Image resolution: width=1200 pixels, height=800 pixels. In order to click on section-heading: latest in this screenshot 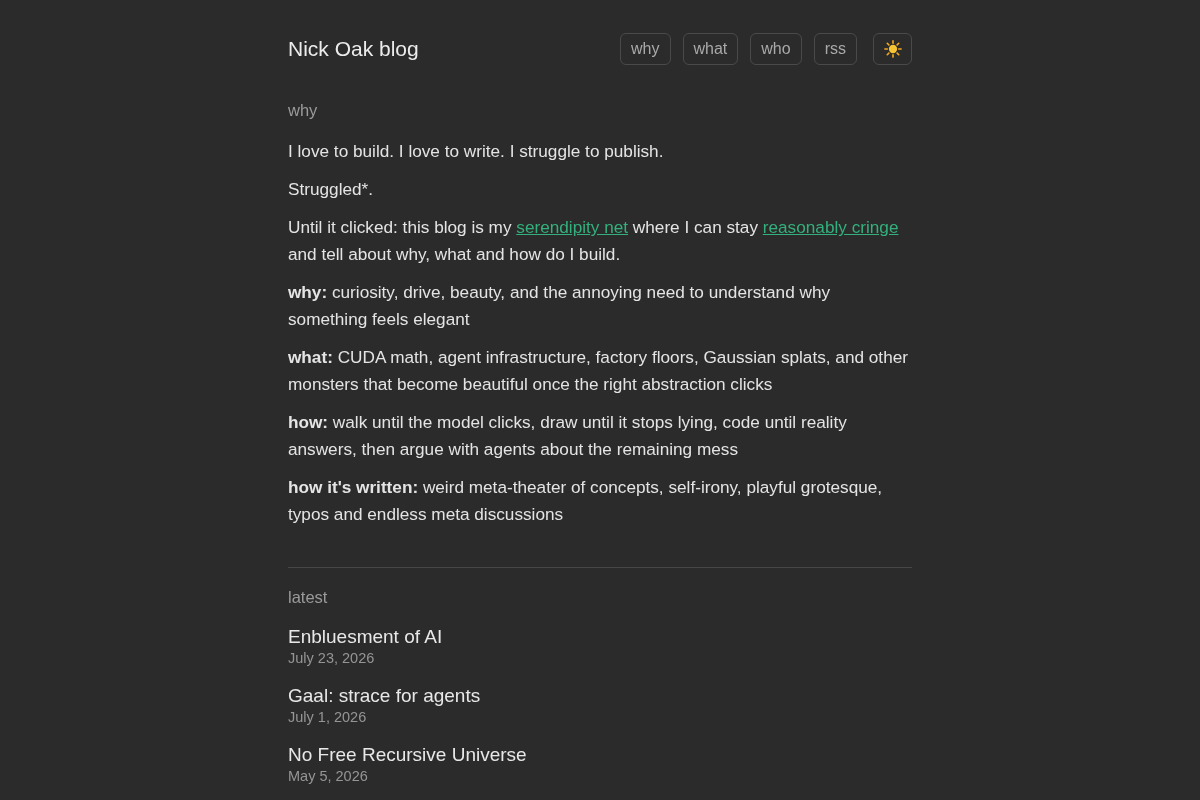, I will do `click(308, 598)`.